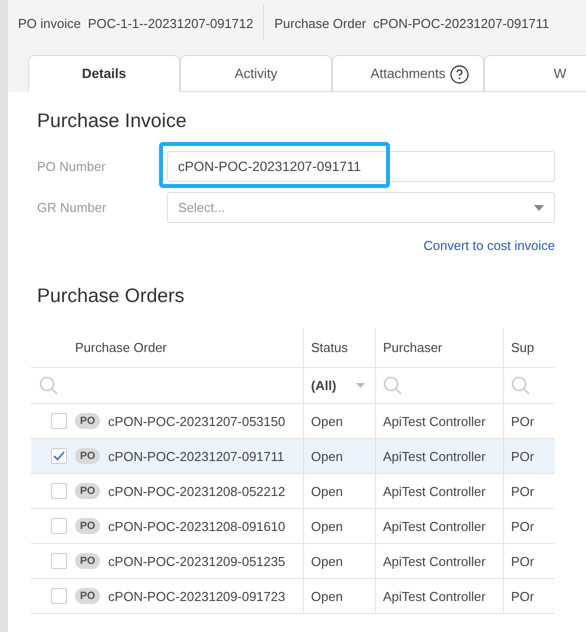 Image resolution: width=586 pixels, height=632 pixels. I want to click on column-header: Purchase Order, so click(121, 347).